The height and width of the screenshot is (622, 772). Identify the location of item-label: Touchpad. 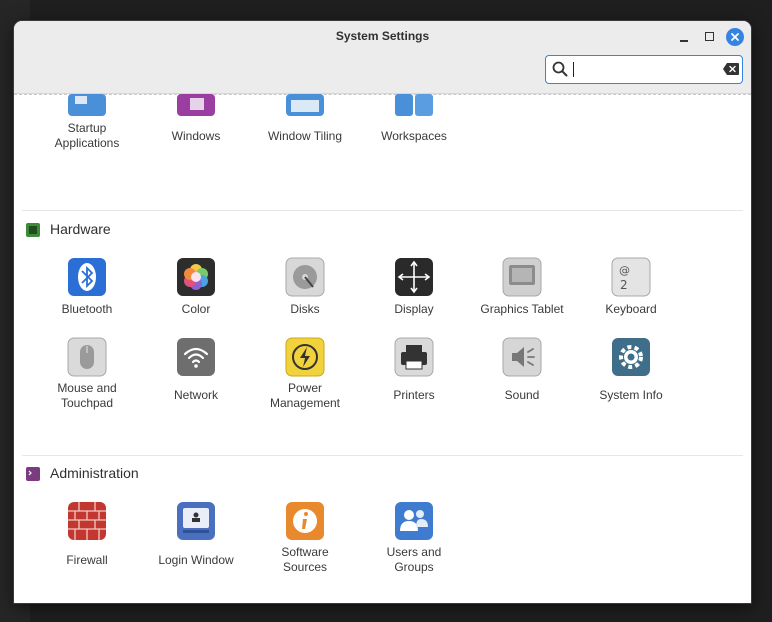
(87, 403).